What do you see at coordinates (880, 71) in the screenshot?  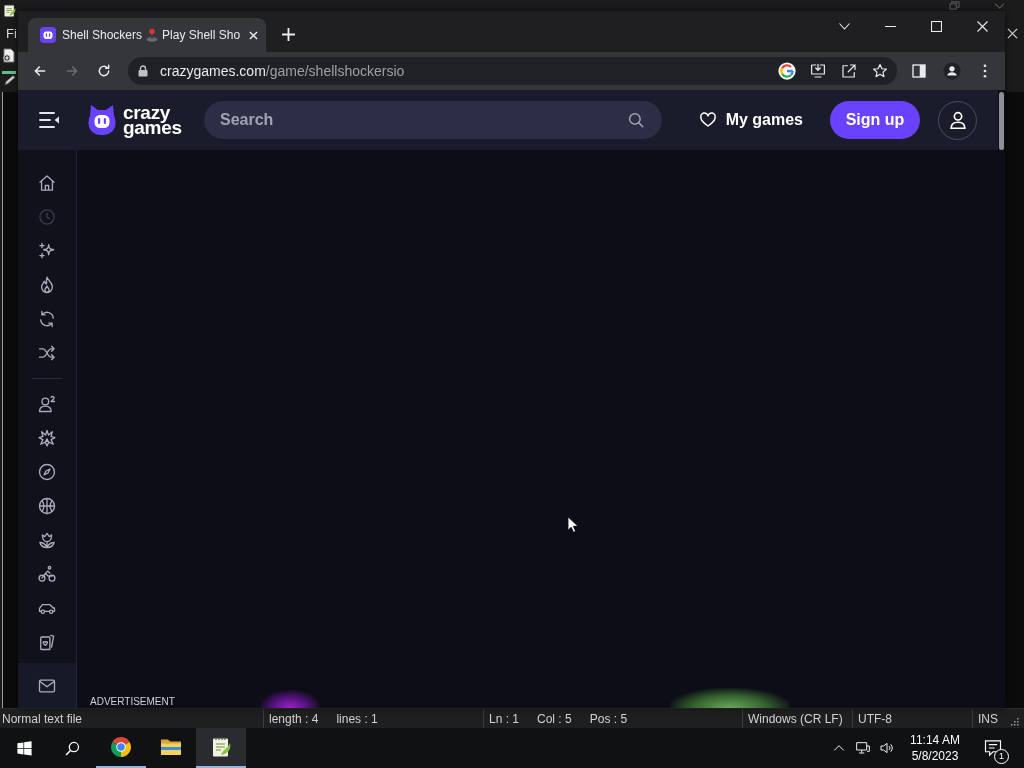 I see `star-icon` at bounding box center [880, 71].